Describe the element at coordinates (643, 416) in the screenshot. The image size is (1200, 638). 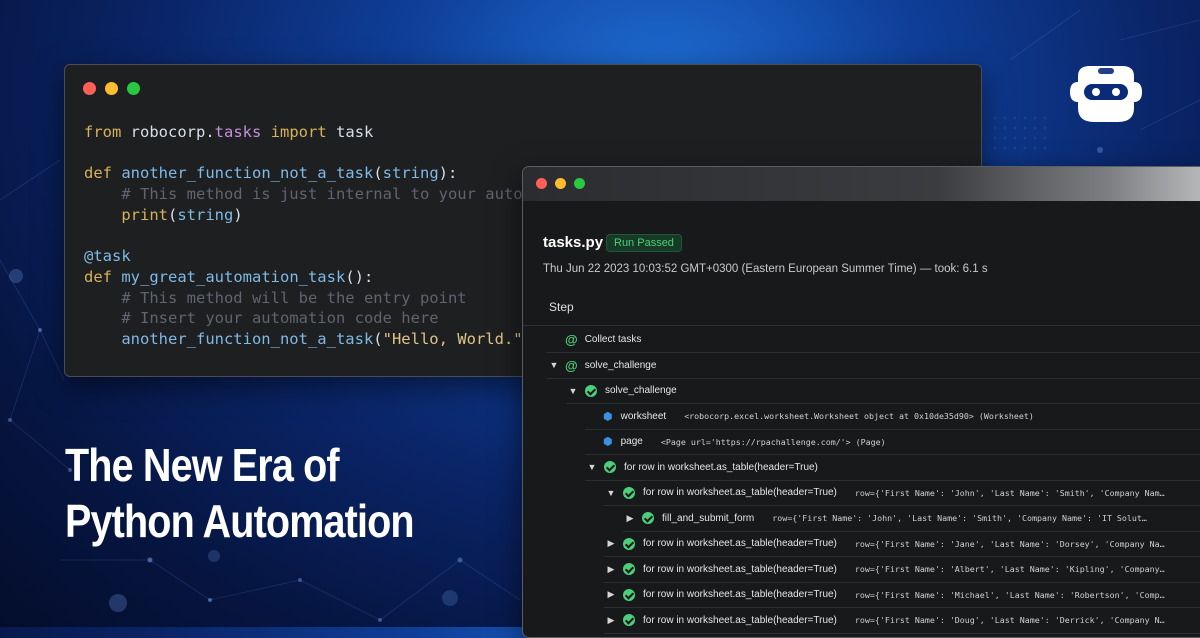
I see `step-label: worksheet` at that location.